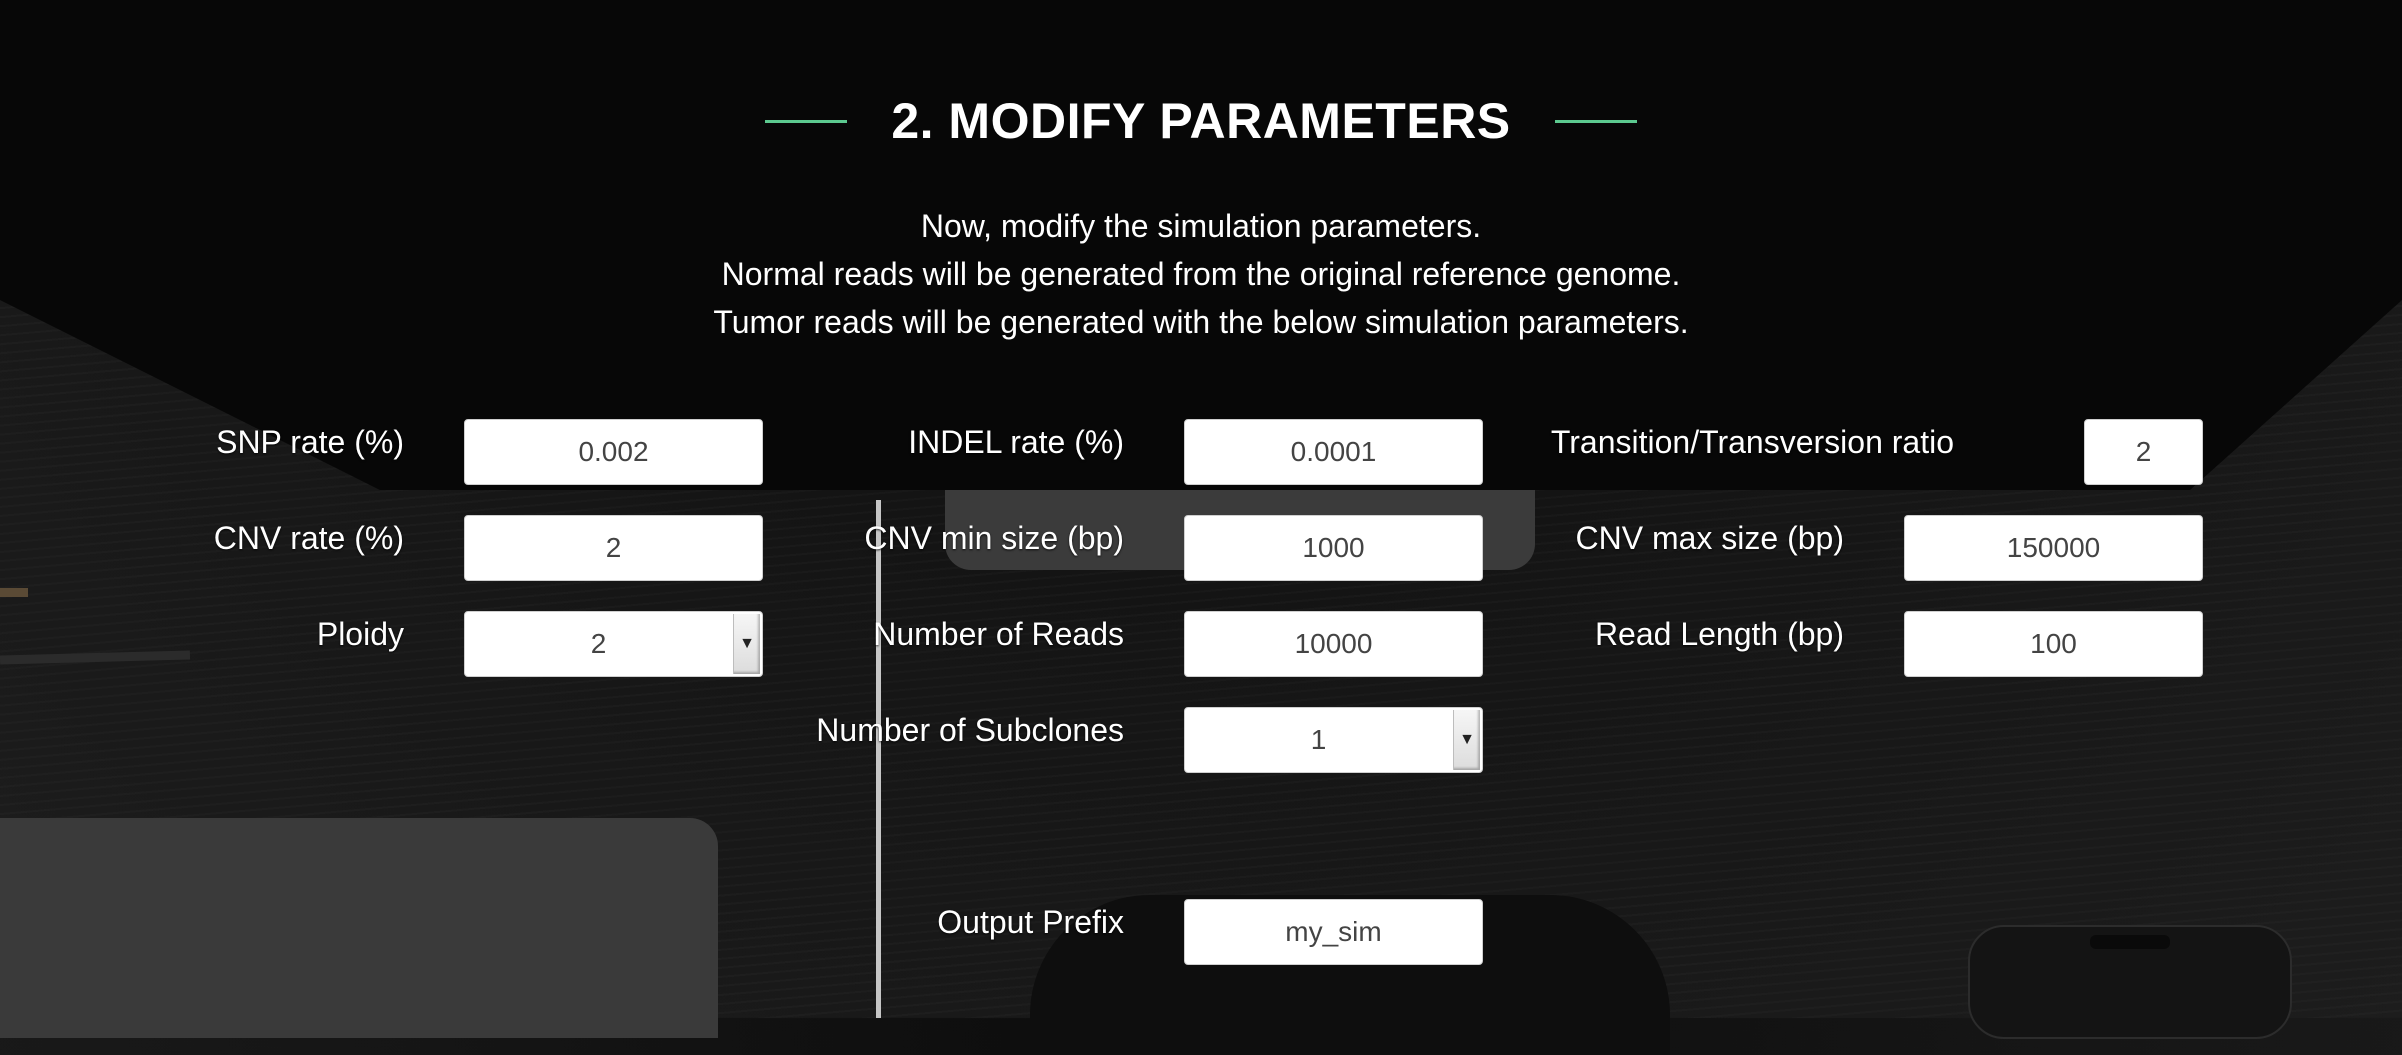  What do you see at coordinates (970, 730) in the screenshot?
I see `num-subclones-label: Number of Subclones` at bounding box center [970, 730].